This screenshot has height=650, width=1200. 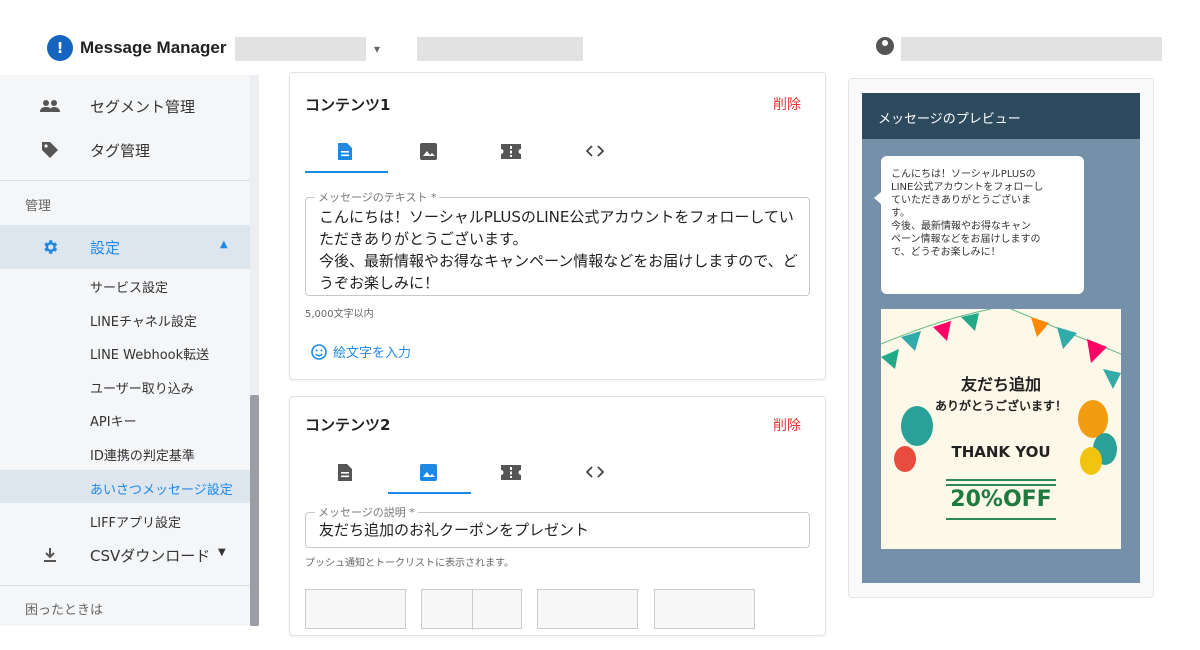 I want to click on sidebar-item-csv: CSVダウンロード ▼, so click(x=125, y=555).